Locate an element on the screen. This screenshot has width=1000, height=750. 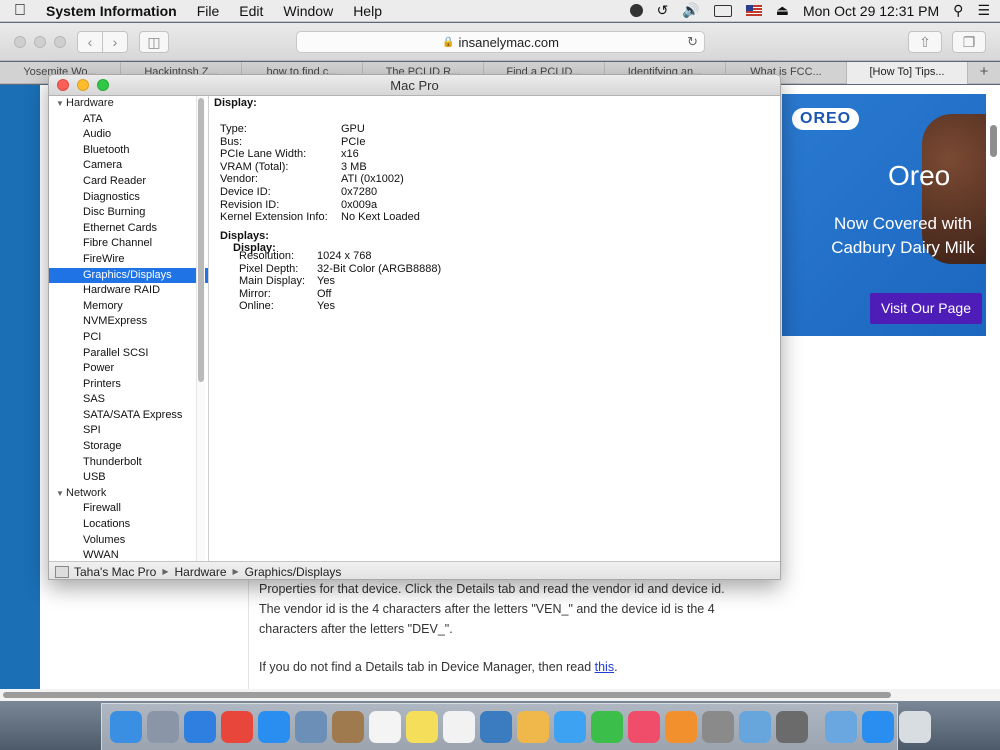
sidebar-item-locations: Locations is located at coordinates (128, 525).